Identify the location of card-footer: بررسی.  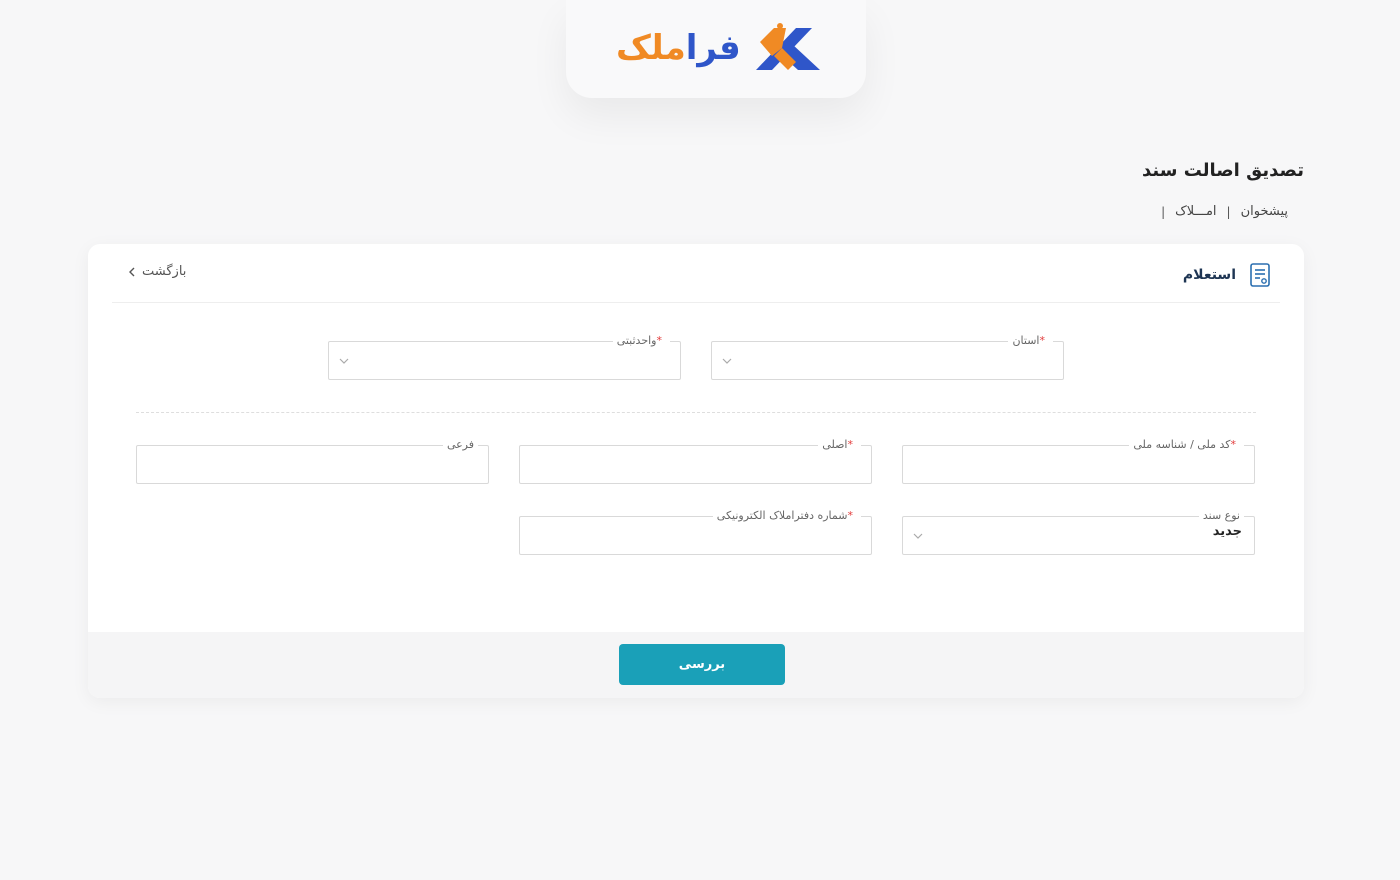
(696, 665).